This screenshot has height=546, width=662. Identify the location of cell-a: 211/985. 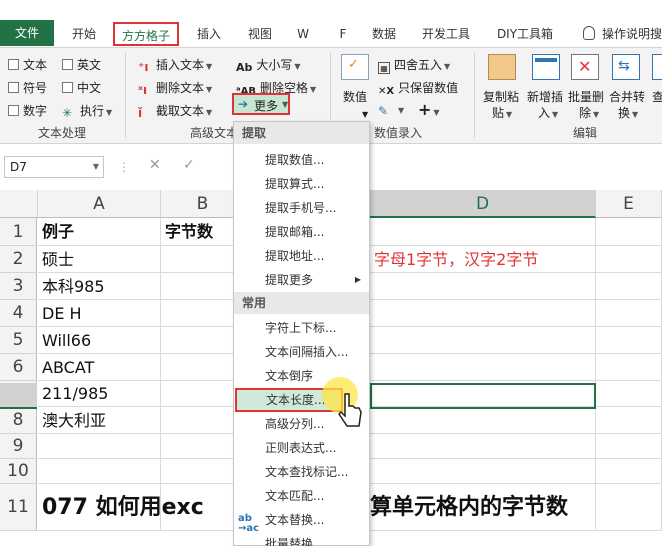
(99, 394).